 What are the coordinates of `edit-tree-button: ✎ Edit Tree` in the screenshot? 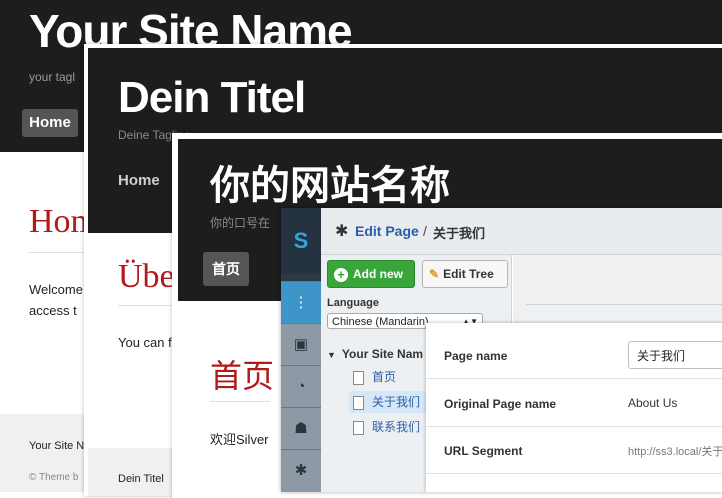 It's located at (465, 274).